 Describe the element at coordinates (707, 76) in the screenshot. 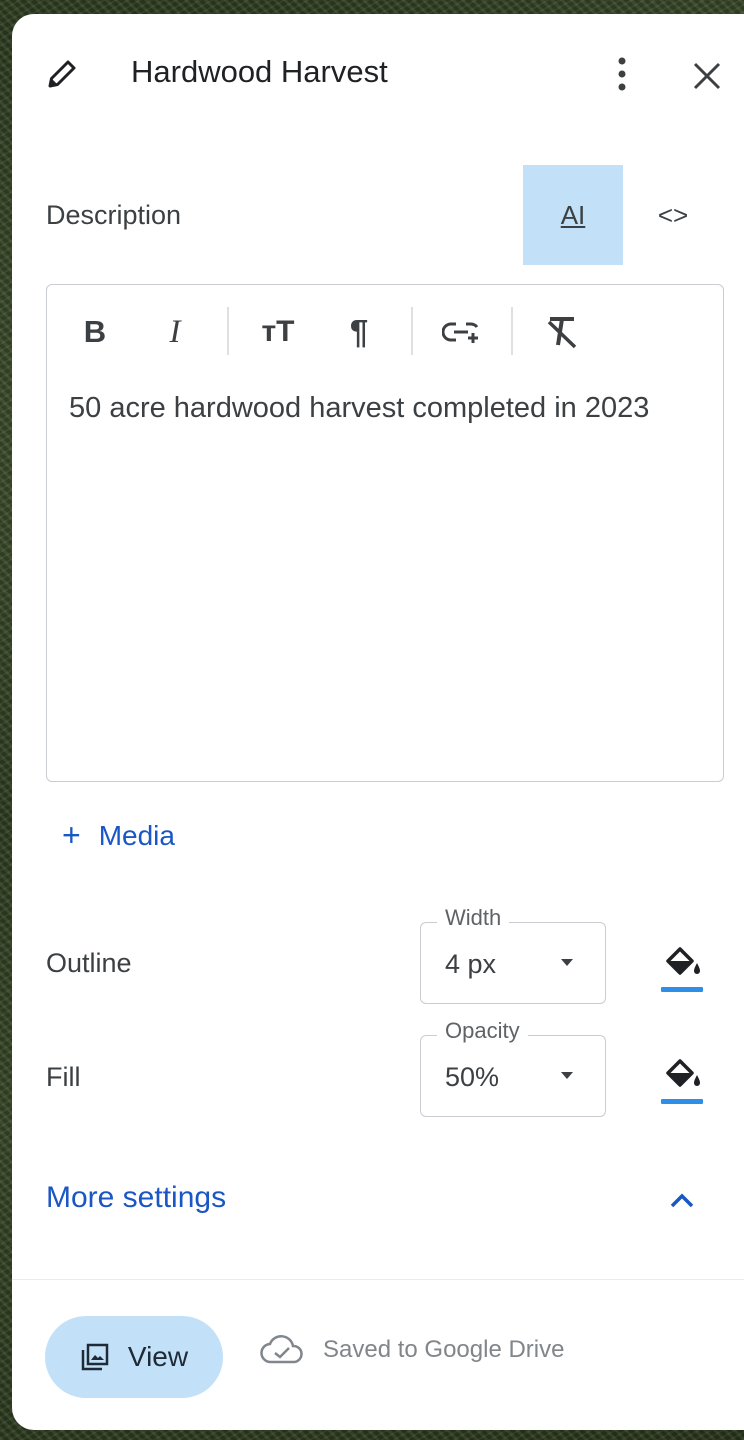

I see `close-icon` at that location.